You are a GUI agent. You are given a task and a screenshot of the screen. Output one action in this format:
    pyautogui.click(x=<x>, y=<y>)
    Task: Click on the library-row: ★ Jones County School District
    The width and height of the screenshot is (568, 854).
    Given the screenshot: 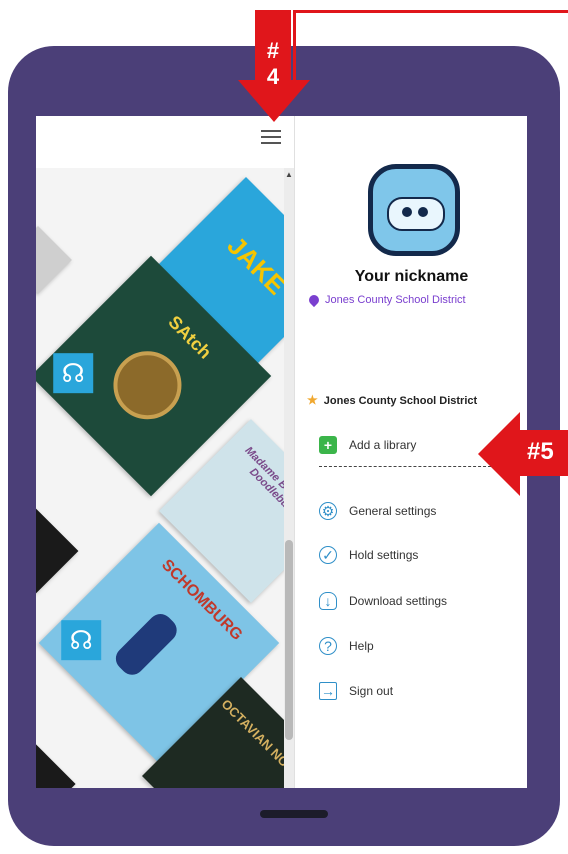 What is the action you would take?
    pyautogui.click(x=392, y=400)
    